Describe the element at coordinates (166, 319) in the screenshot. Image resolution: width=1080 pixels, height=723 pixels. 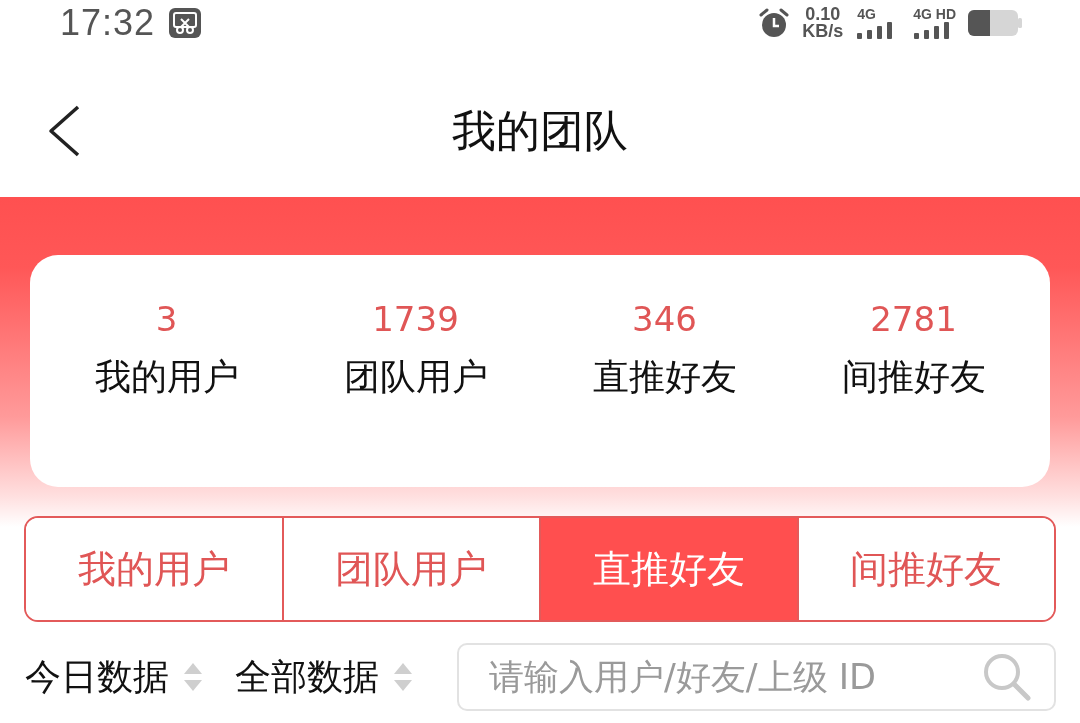
I see `stat-value: 3` at that location.